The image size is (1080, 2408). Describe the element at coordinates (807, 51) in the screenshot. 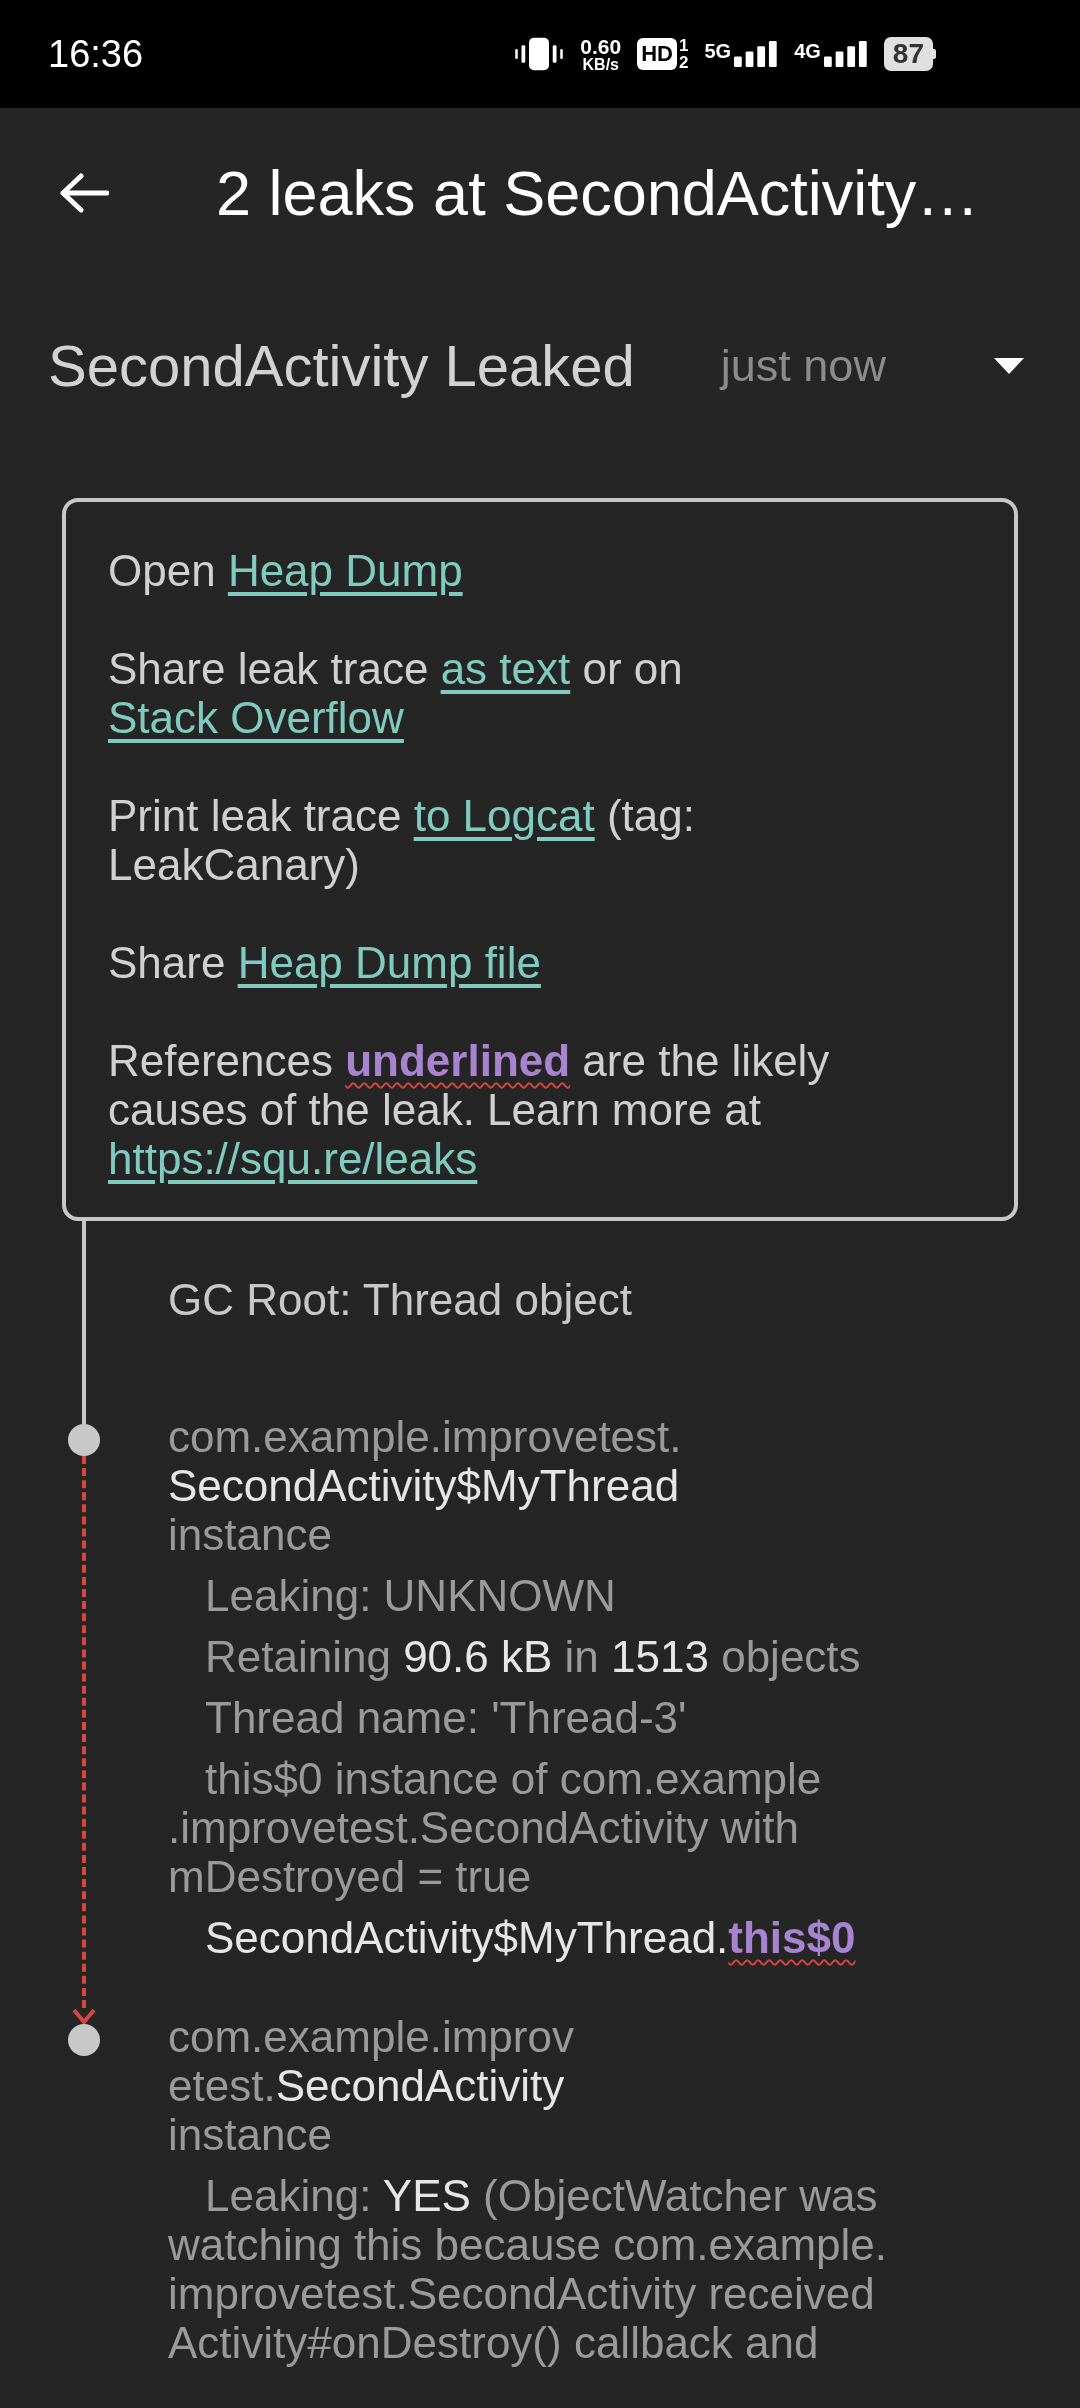

I see `network-type: 4G` at that location.